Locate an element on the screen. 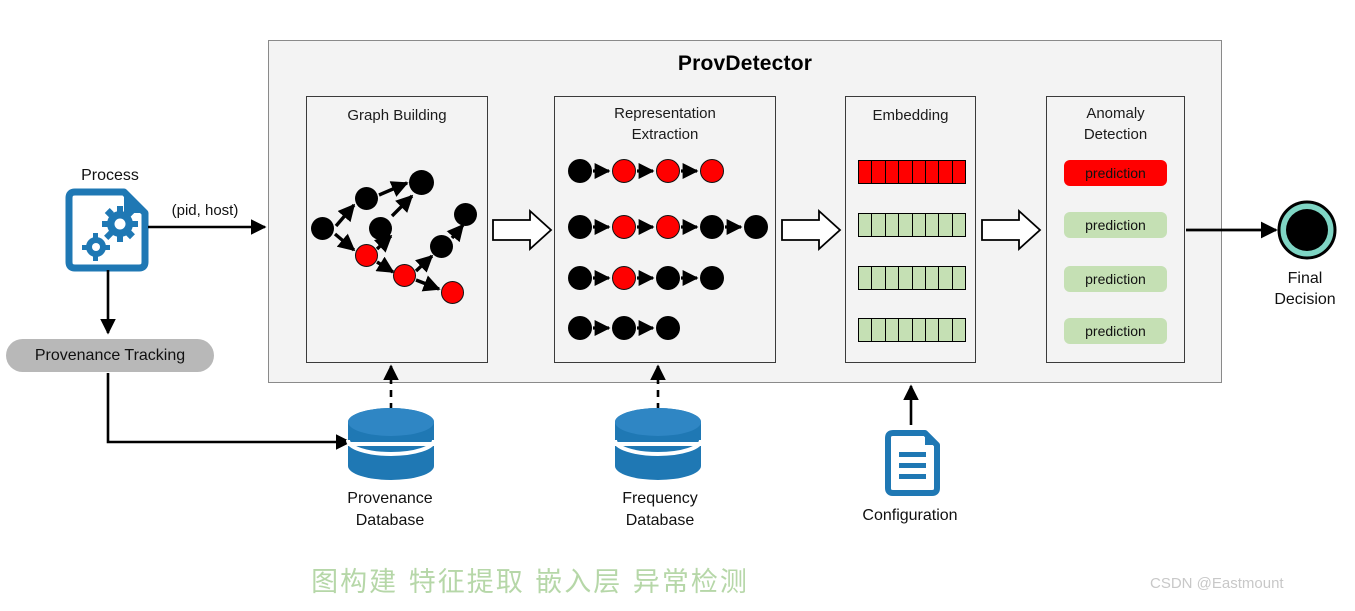  panel-embedding-label: Embedding is located at coordinates (910, 115).